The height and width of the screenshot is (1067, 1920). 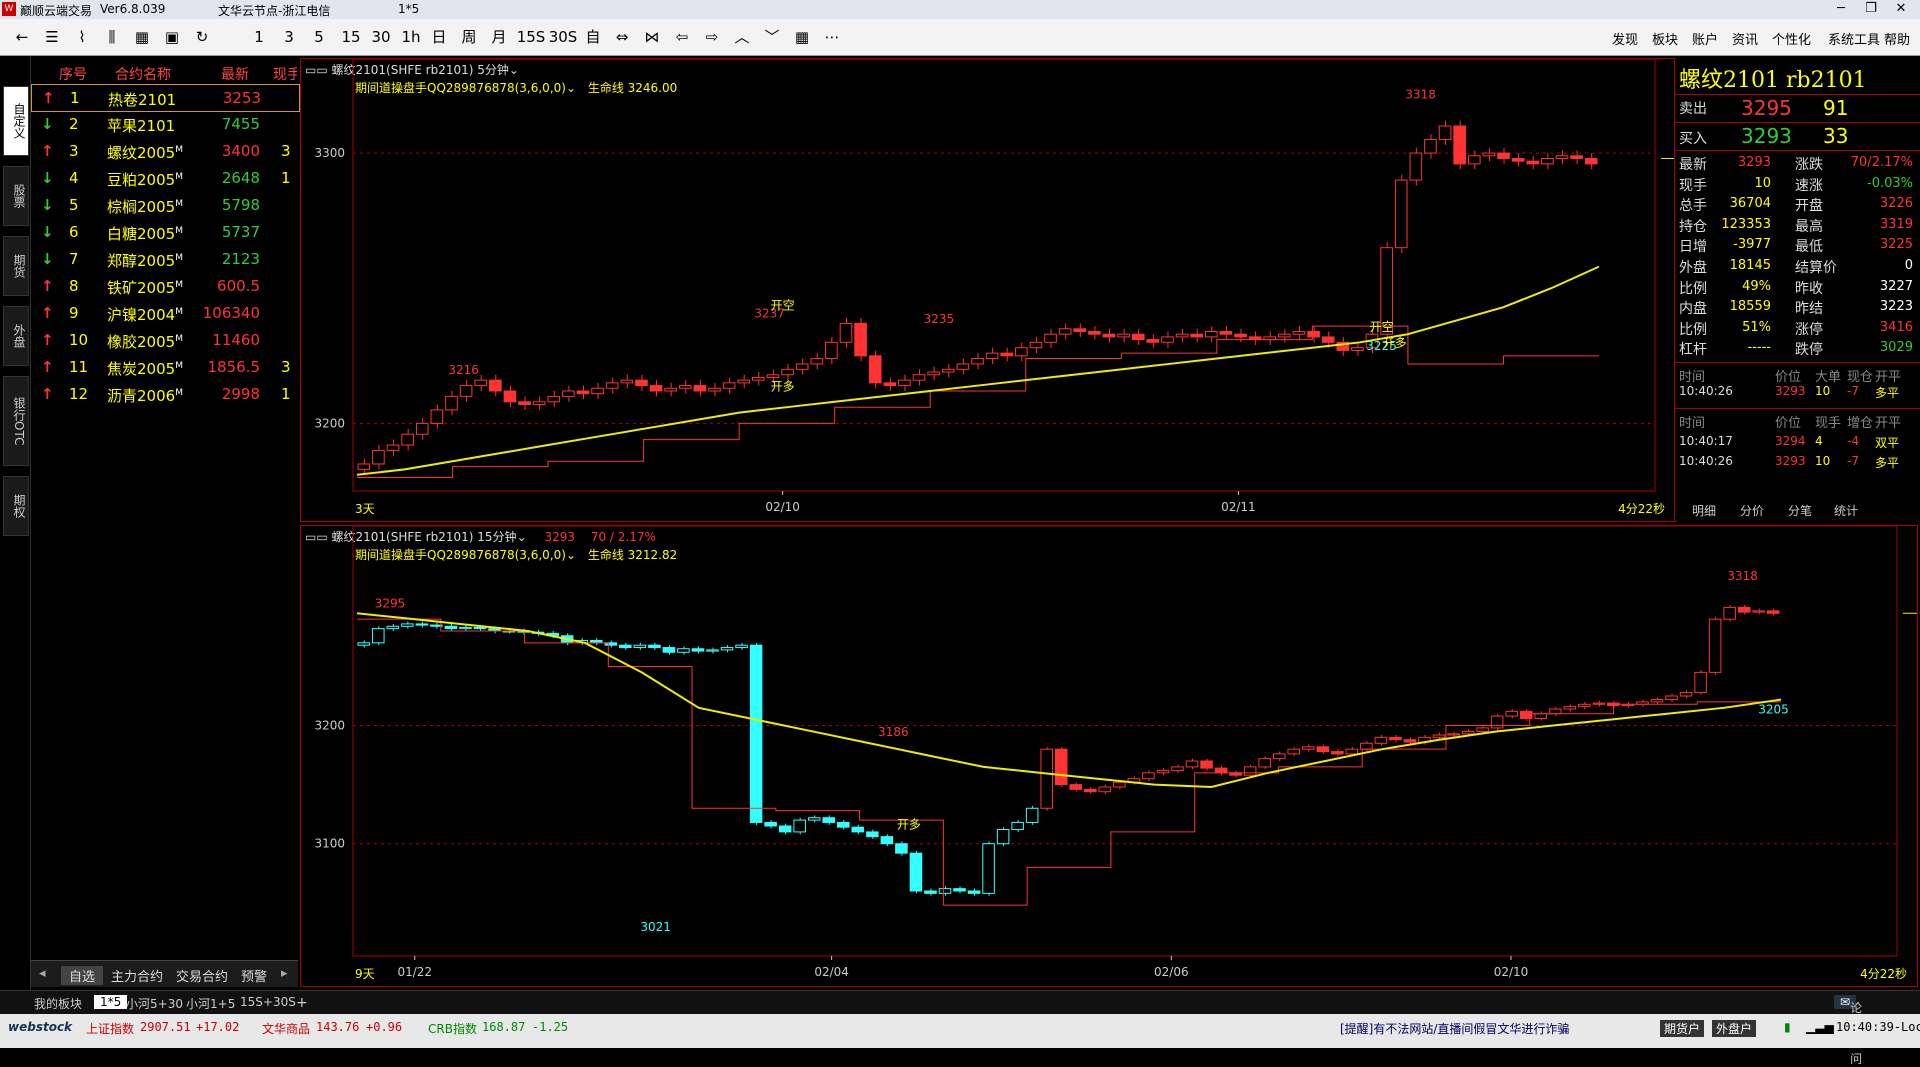 I want to click on minimize-icon: ─, so click(x=1841, y=8).